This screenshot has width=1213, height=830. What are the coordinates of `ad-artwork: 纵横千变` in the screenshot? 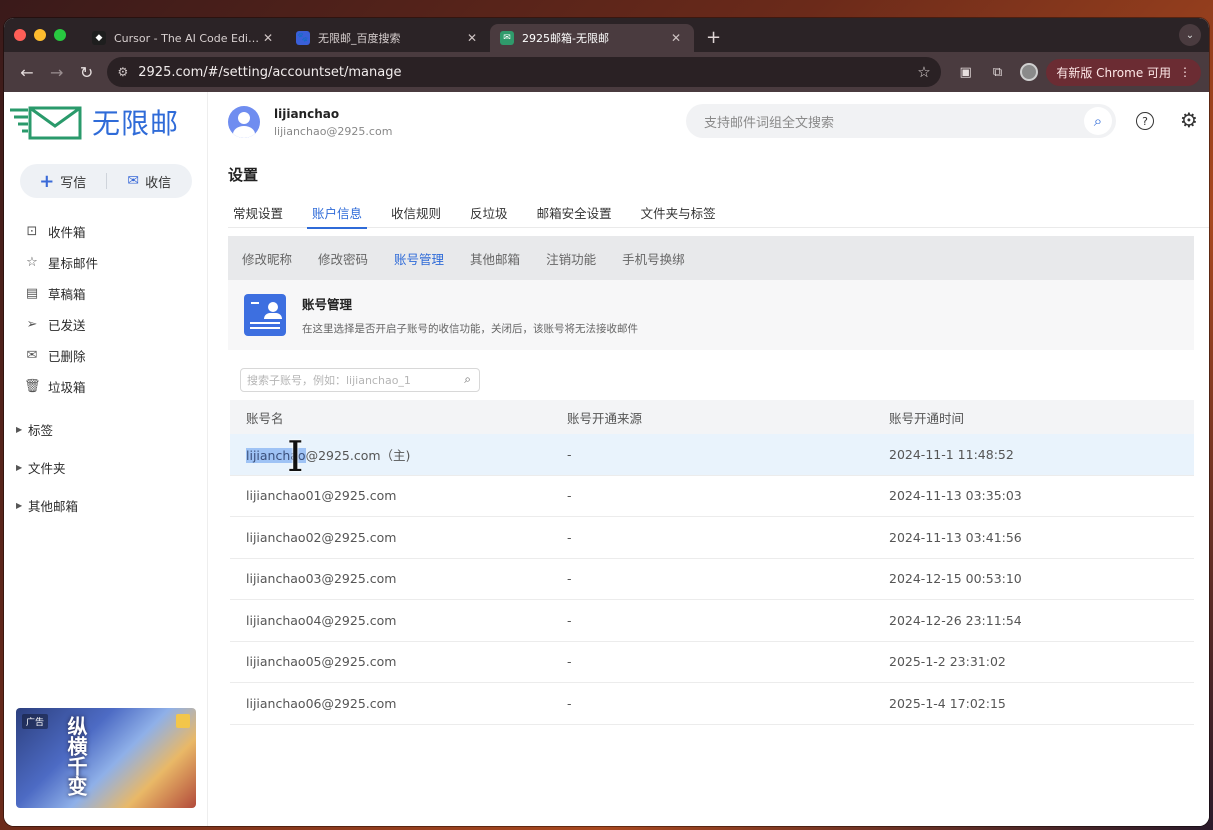 It's located at (76, 756).